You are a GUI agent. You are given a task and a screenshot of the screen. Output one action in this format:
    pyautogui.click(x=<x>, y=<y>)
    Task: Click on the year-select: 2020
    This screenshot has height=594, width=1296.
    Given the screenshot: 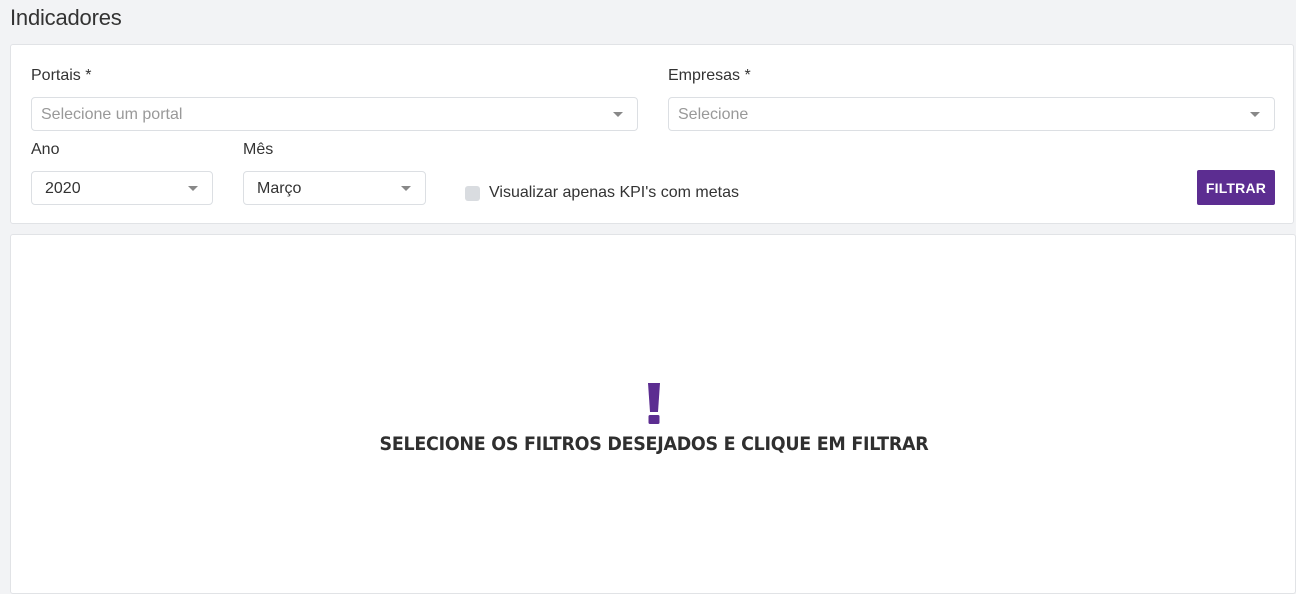 What is the action you would take?
    pyautogui.click(x=122, y=188)
    